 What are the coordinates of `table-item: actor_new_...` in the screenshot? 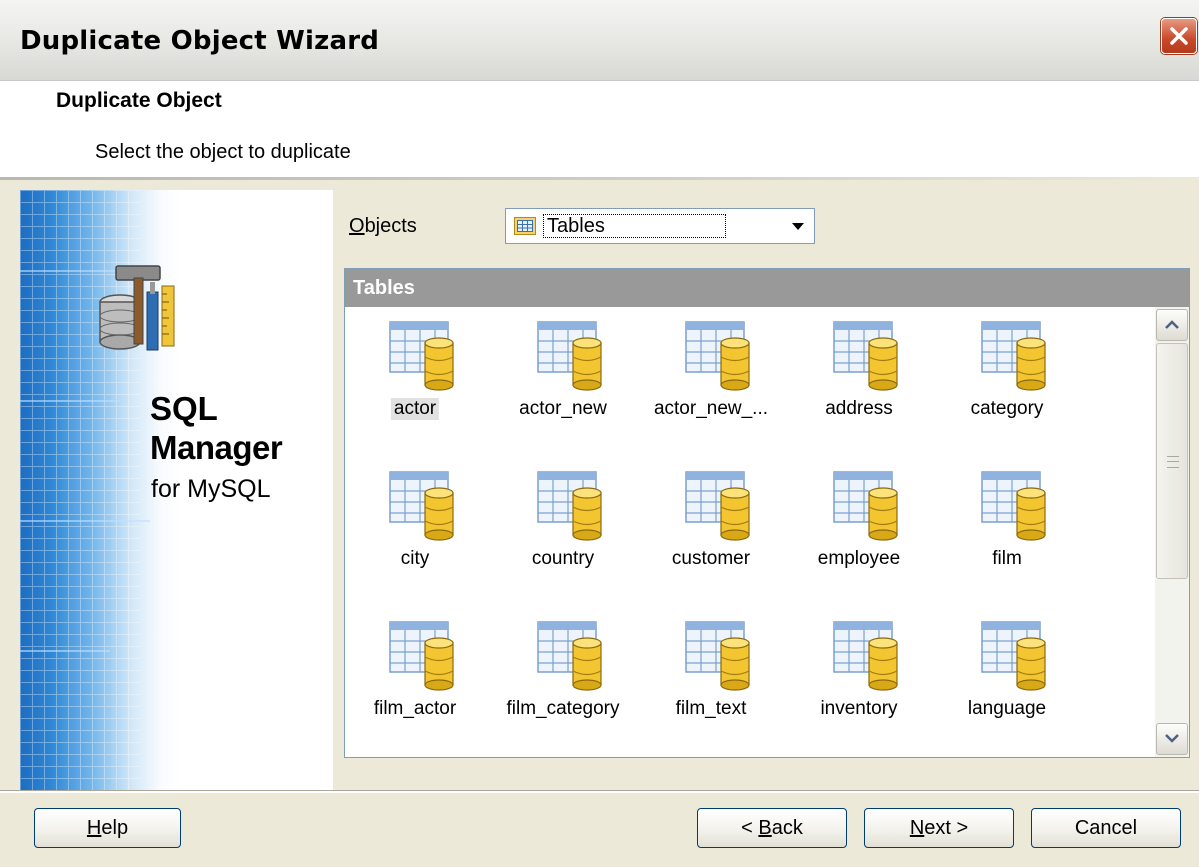 It's located at (711, 381).